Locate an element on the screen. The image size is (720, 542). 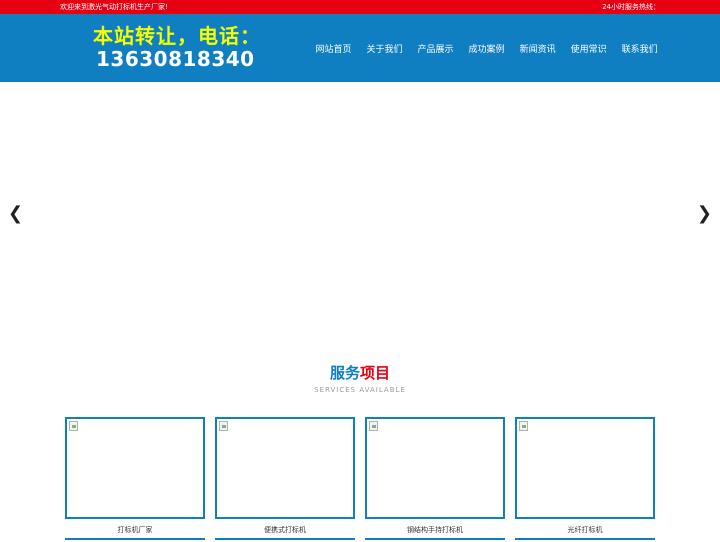
service-card: 光纤打标机 is located at coordinates (585, 478).